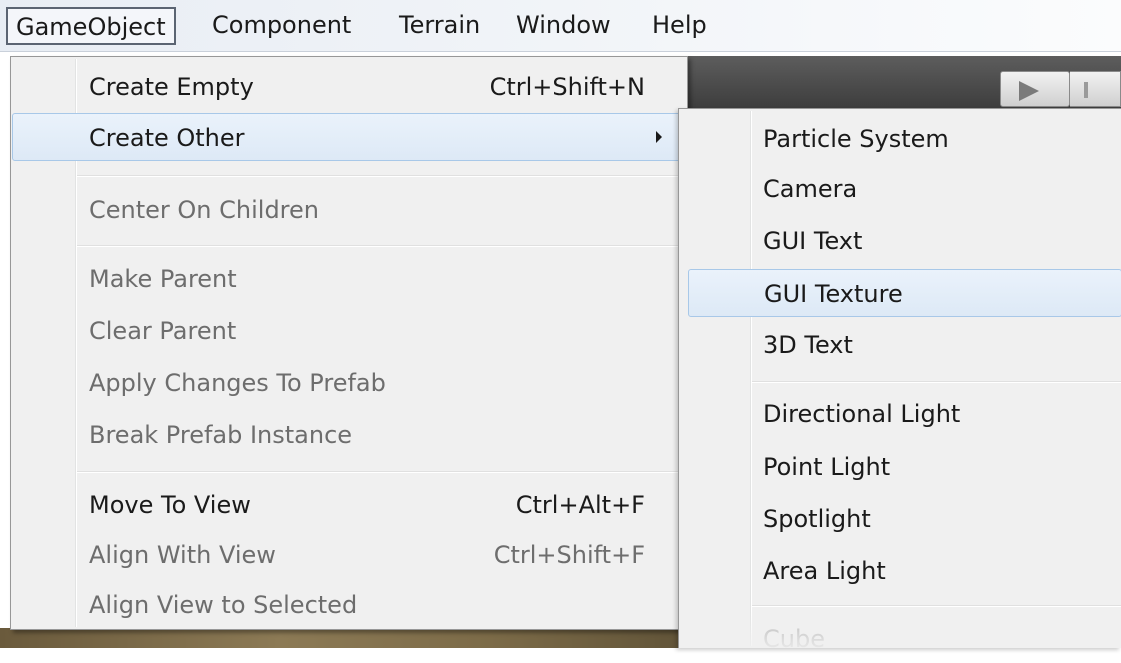 This screenshot has height=663, width=1121. What do you see at coordinates (900, 571) in the screenshot?
I see `submenu-item-area-light: Area Light` at bounding box center [900, 571].